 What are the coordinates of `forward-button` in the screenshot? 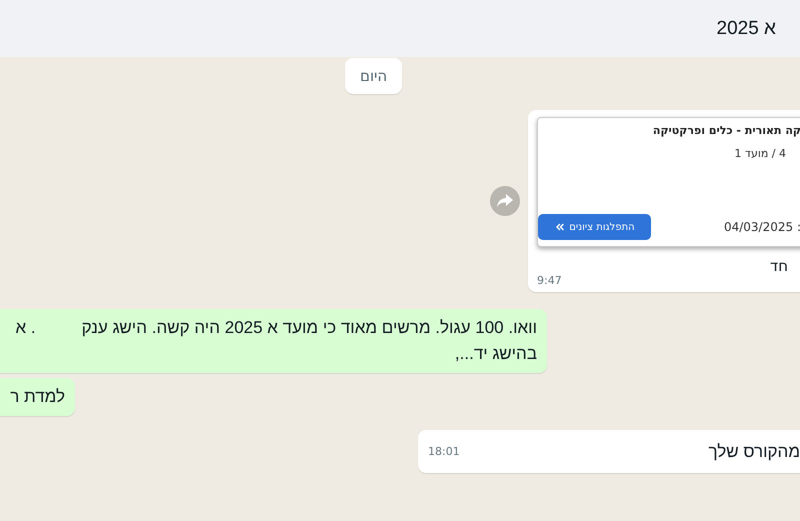 It's located at (505, 201).